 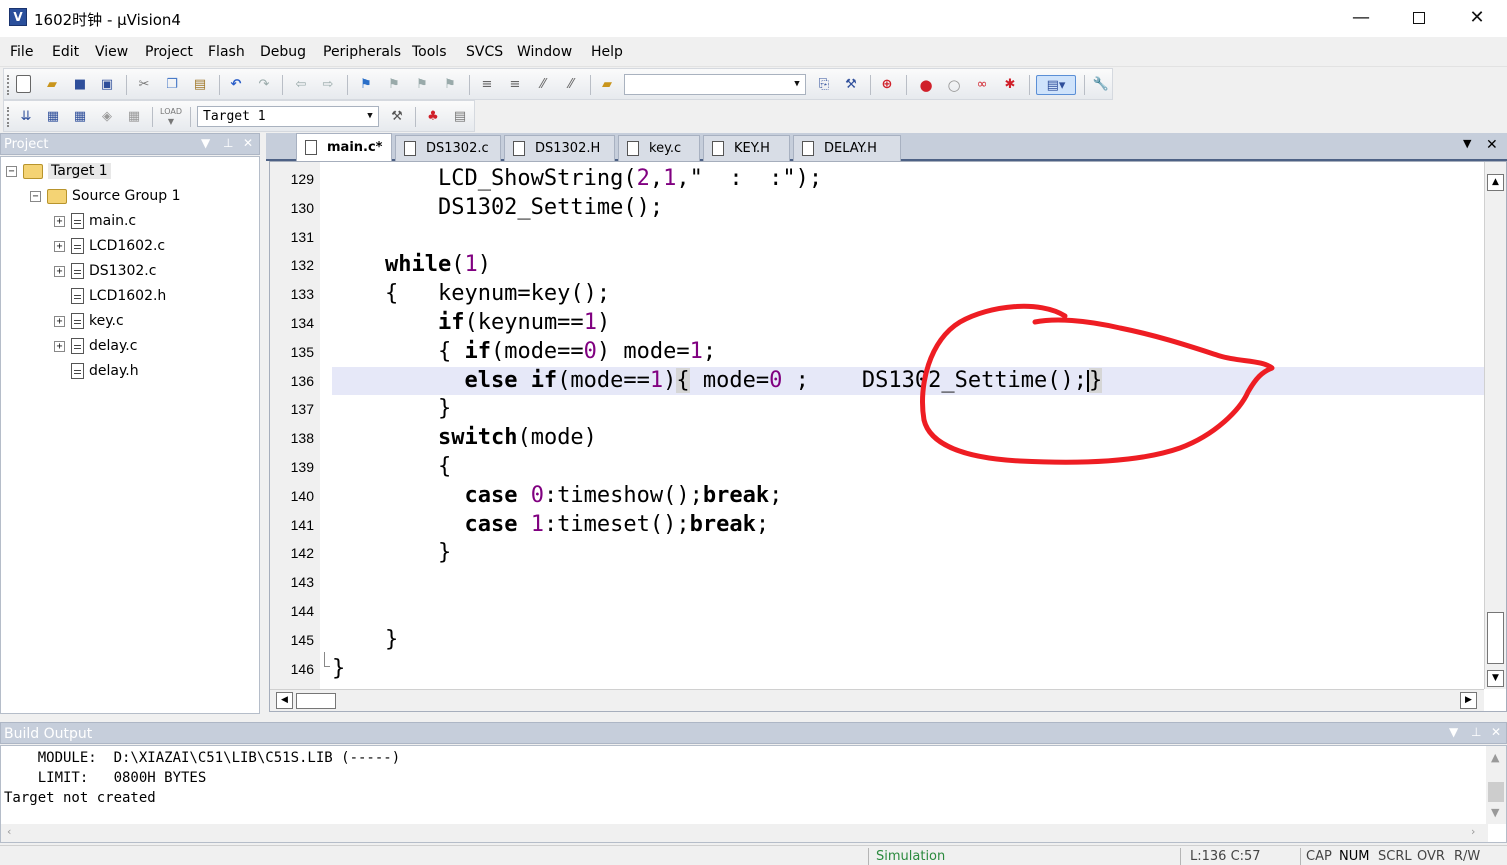 What do you see at coordinates (111, 52) in the screenshot?
I see `menu-view: View` at bounding box center [111, 52].